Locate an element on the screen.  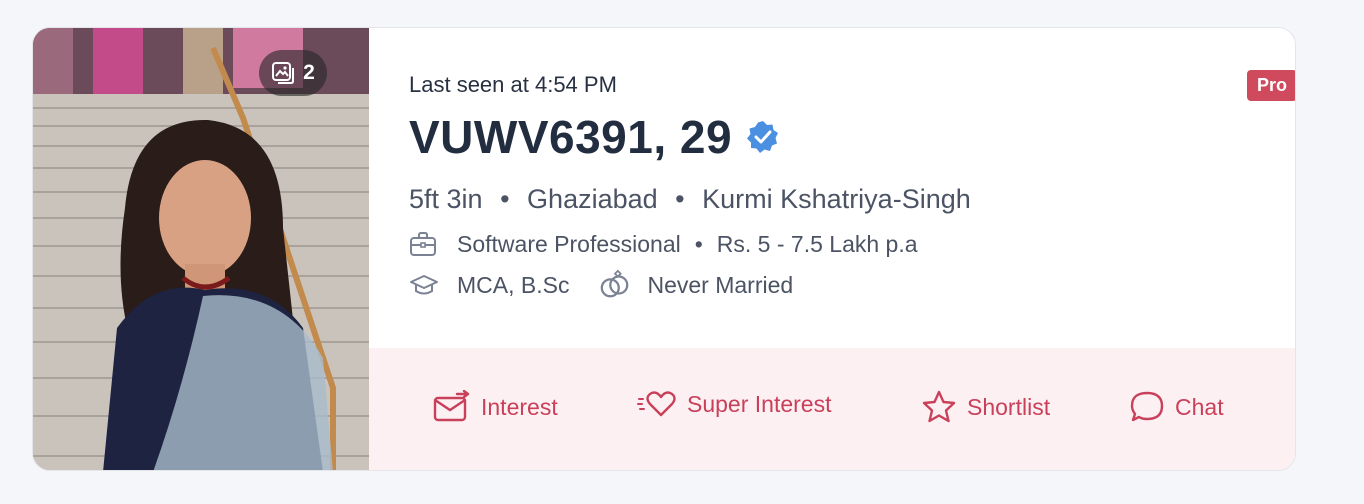
last-seen-text: Last seen at 4:54 PM is located at coordinates (513, 84).